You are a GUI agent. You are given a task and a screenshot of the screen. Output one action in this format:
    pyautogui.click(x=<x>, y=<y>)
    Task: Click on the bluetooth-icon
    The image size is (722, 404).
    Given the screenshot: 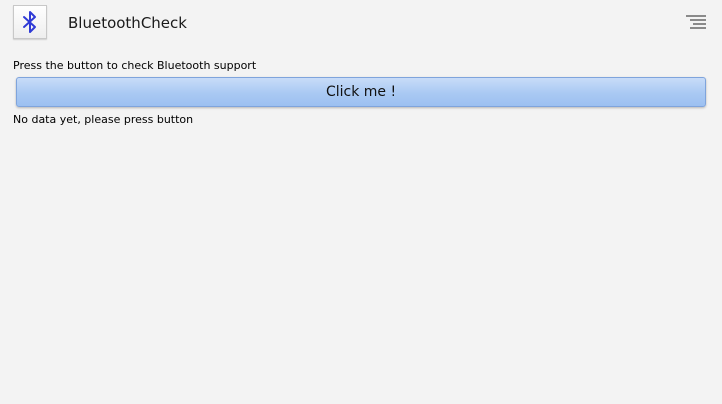 What is the action you would take?
    pyautogui.click(x=29, y=22)
    